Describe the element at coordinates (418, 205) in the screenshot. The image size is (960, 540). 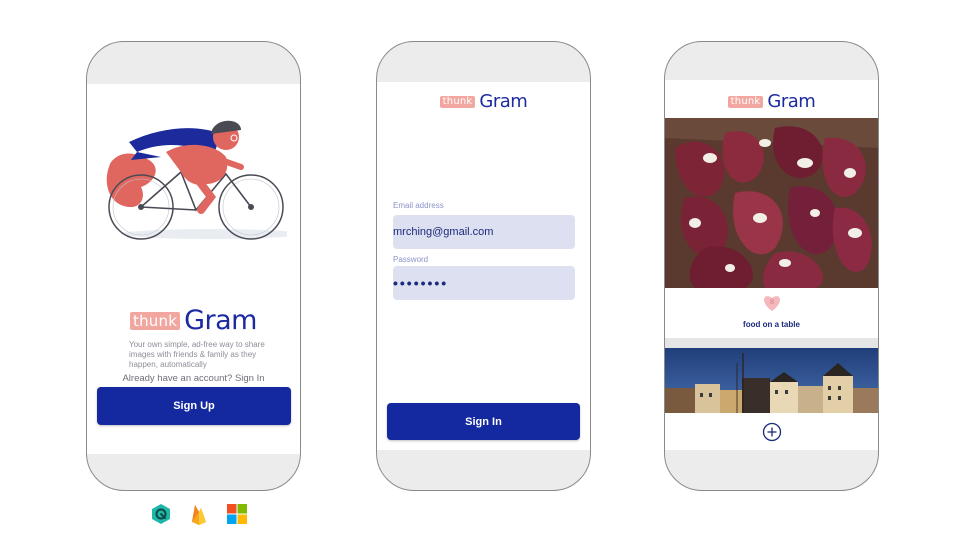
I see `email-label: Email address` at that location.